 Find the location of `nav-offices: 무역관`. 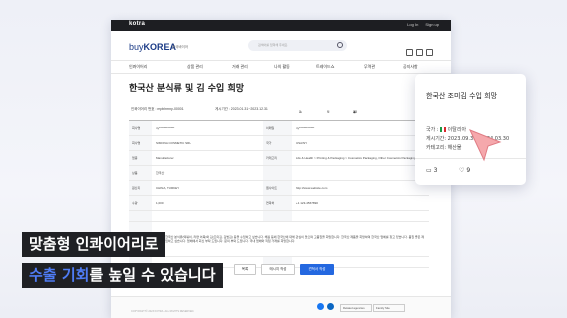

nav-offices: 무역관 is located at coordinates (369, 67).